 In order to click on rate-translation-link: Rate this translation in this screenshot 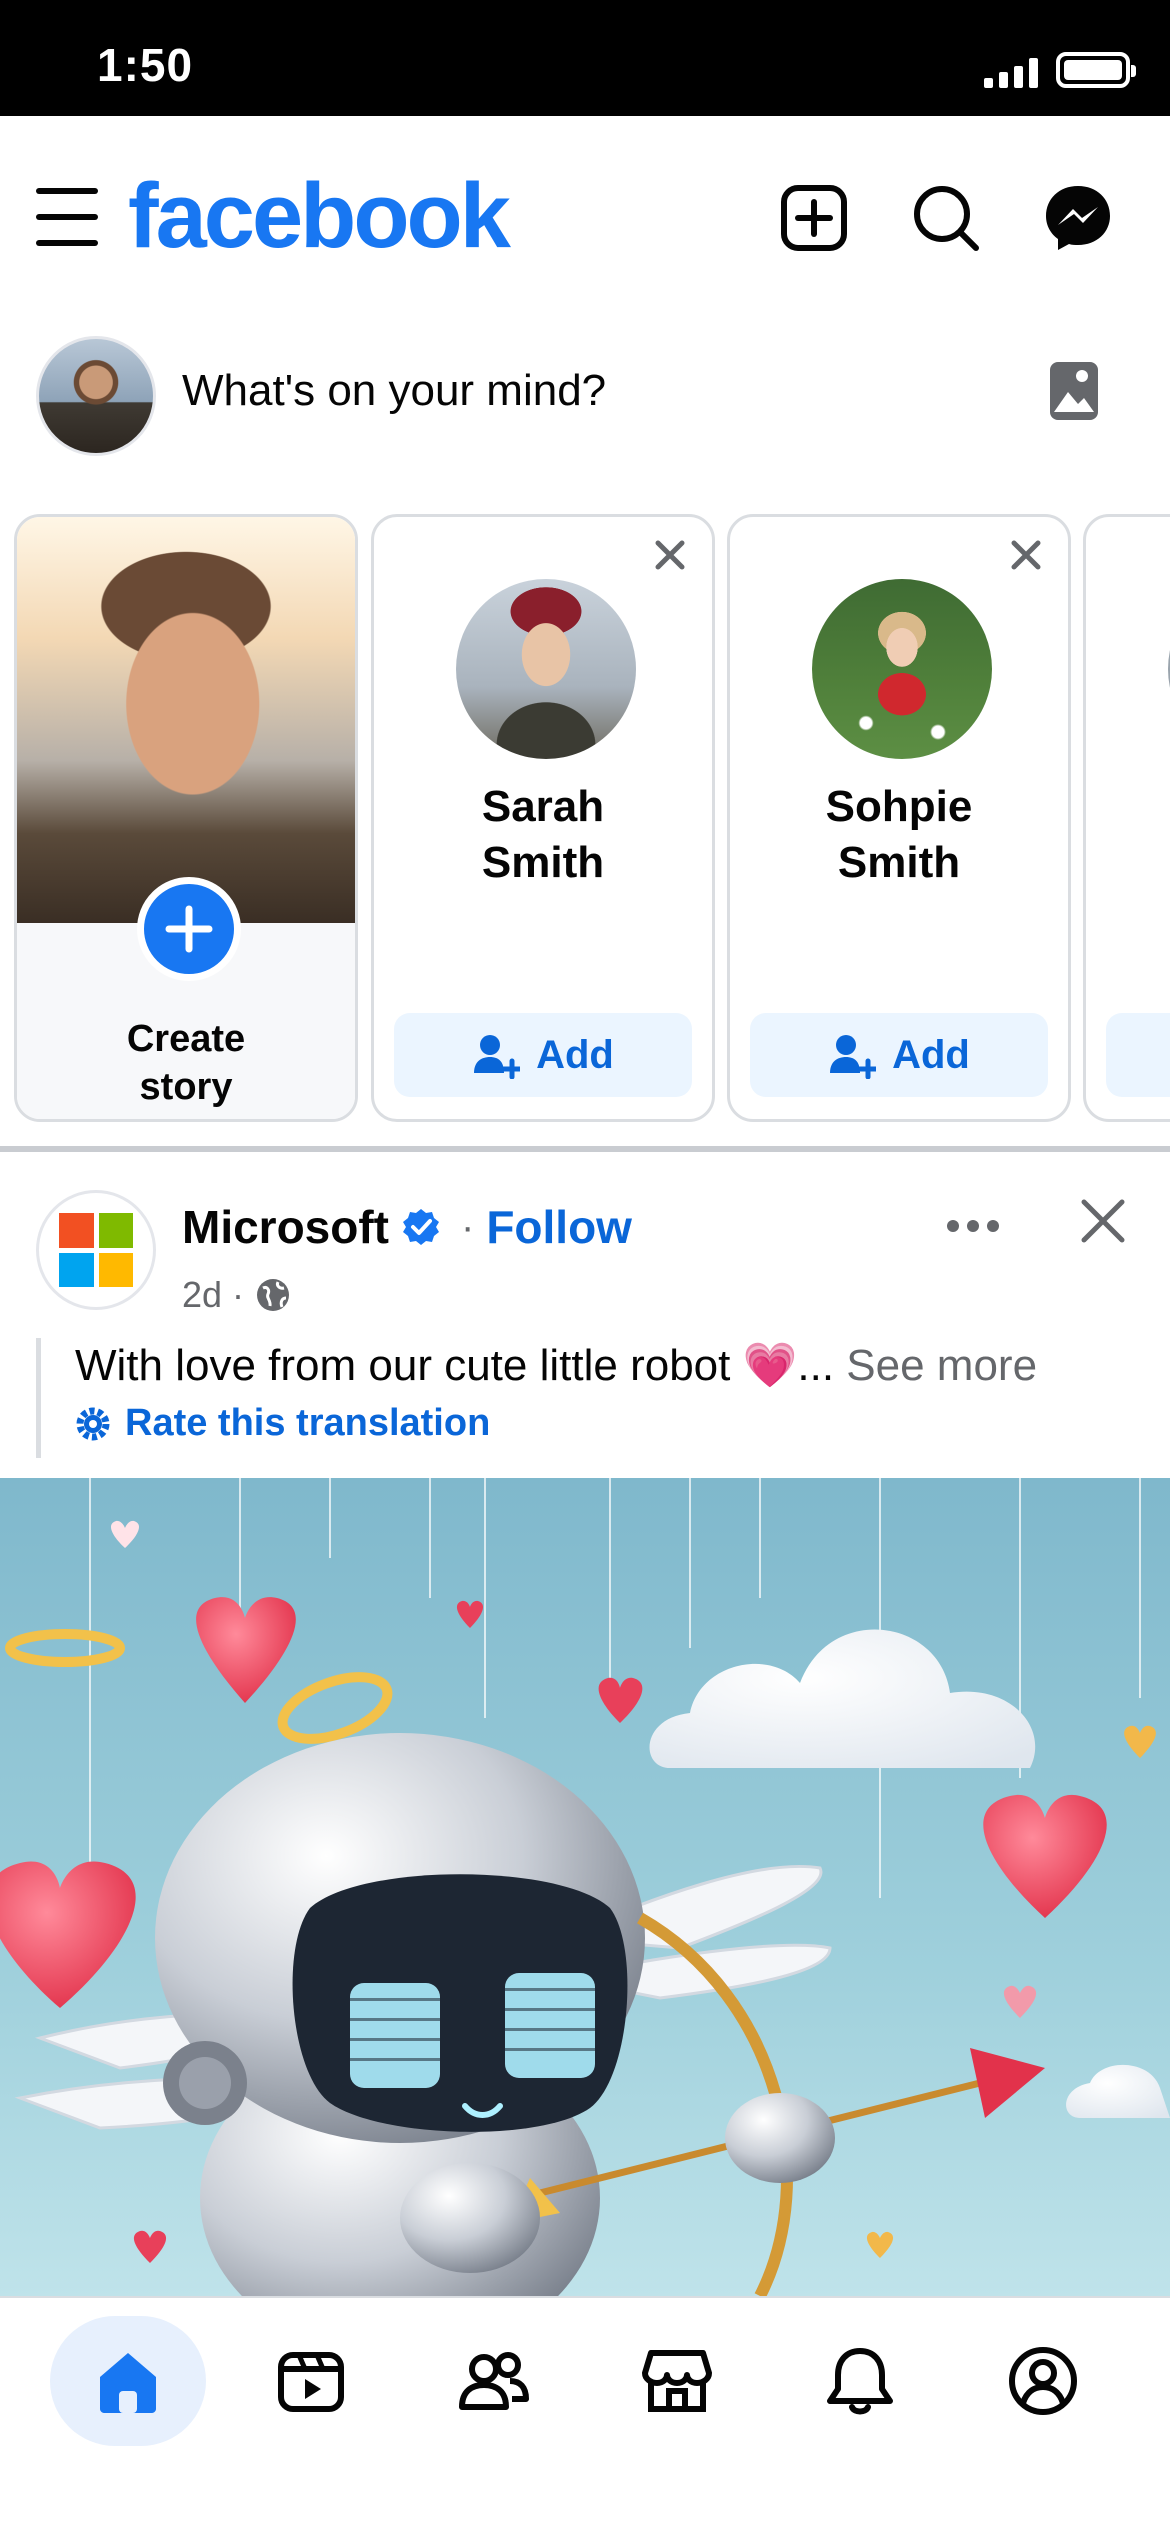, I will do `click(605, 1423)`.